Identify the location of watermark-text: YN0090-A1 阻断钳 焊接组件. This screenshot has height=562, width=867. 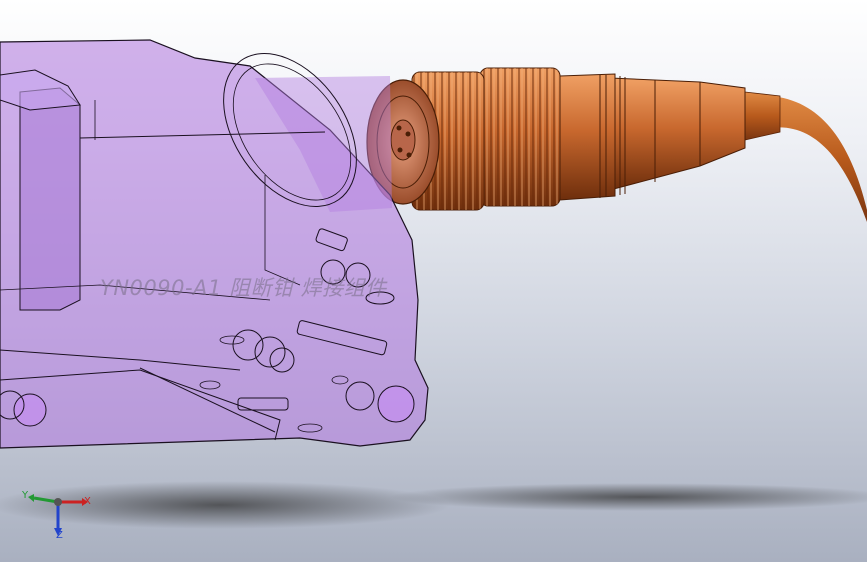
(243, 288).